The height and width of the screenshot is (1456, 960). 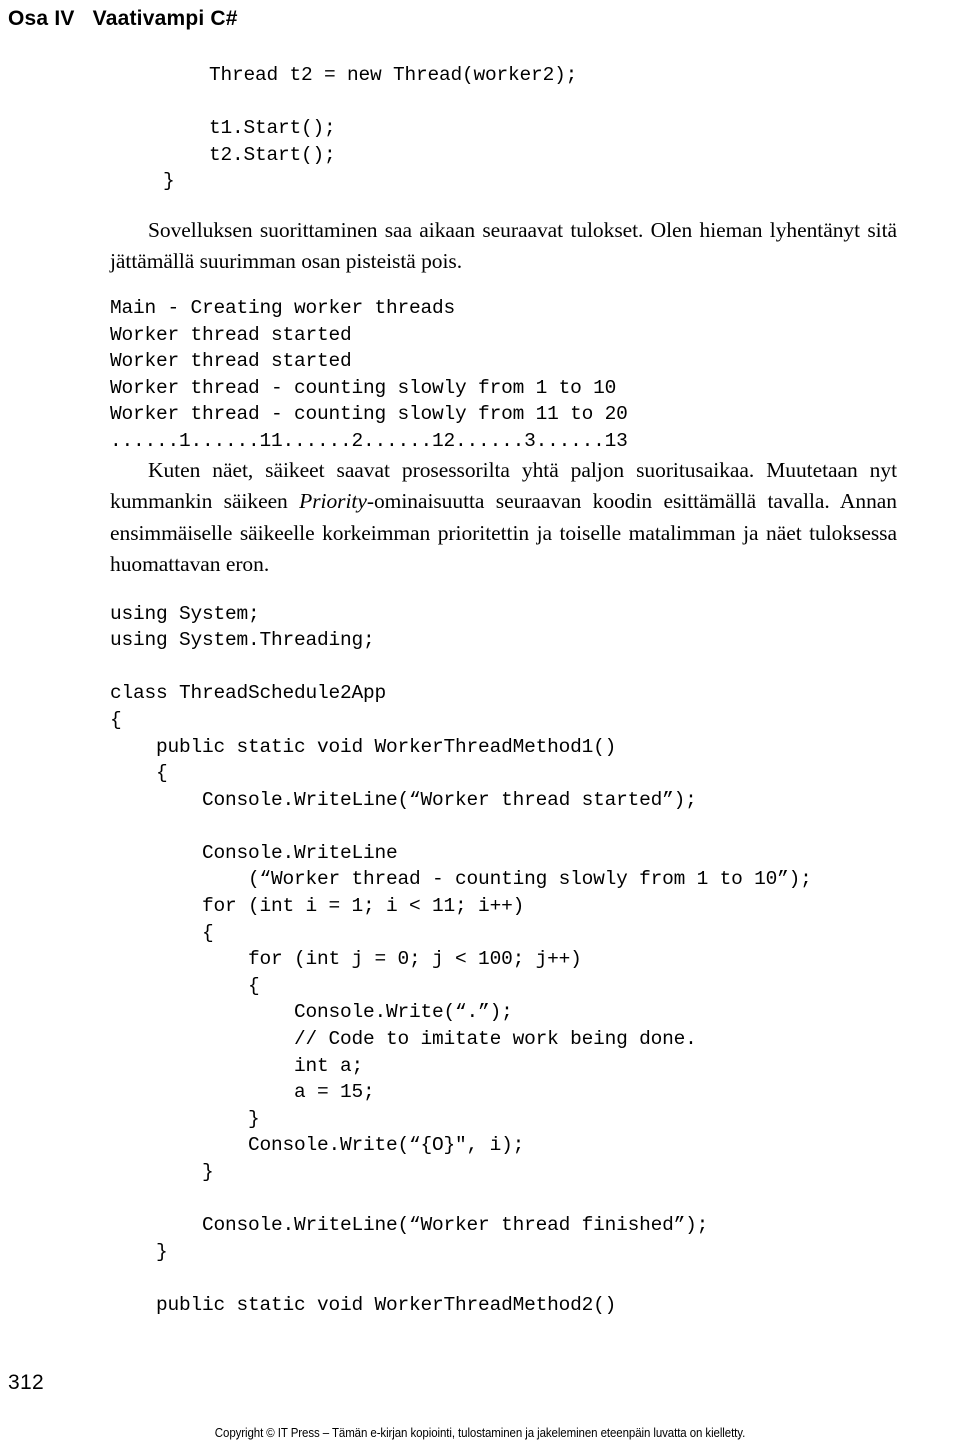 I want to click on paragraph-2-italic-priority: Priority, so click(x=333, y=501).